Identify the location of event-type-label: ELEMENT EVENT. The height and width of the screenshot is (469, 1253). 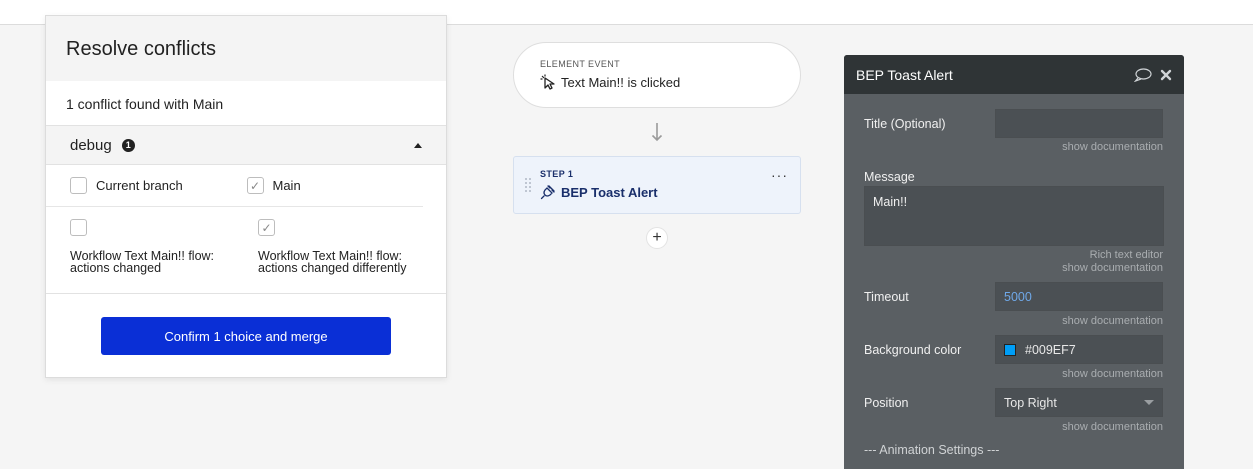
(580, 64).